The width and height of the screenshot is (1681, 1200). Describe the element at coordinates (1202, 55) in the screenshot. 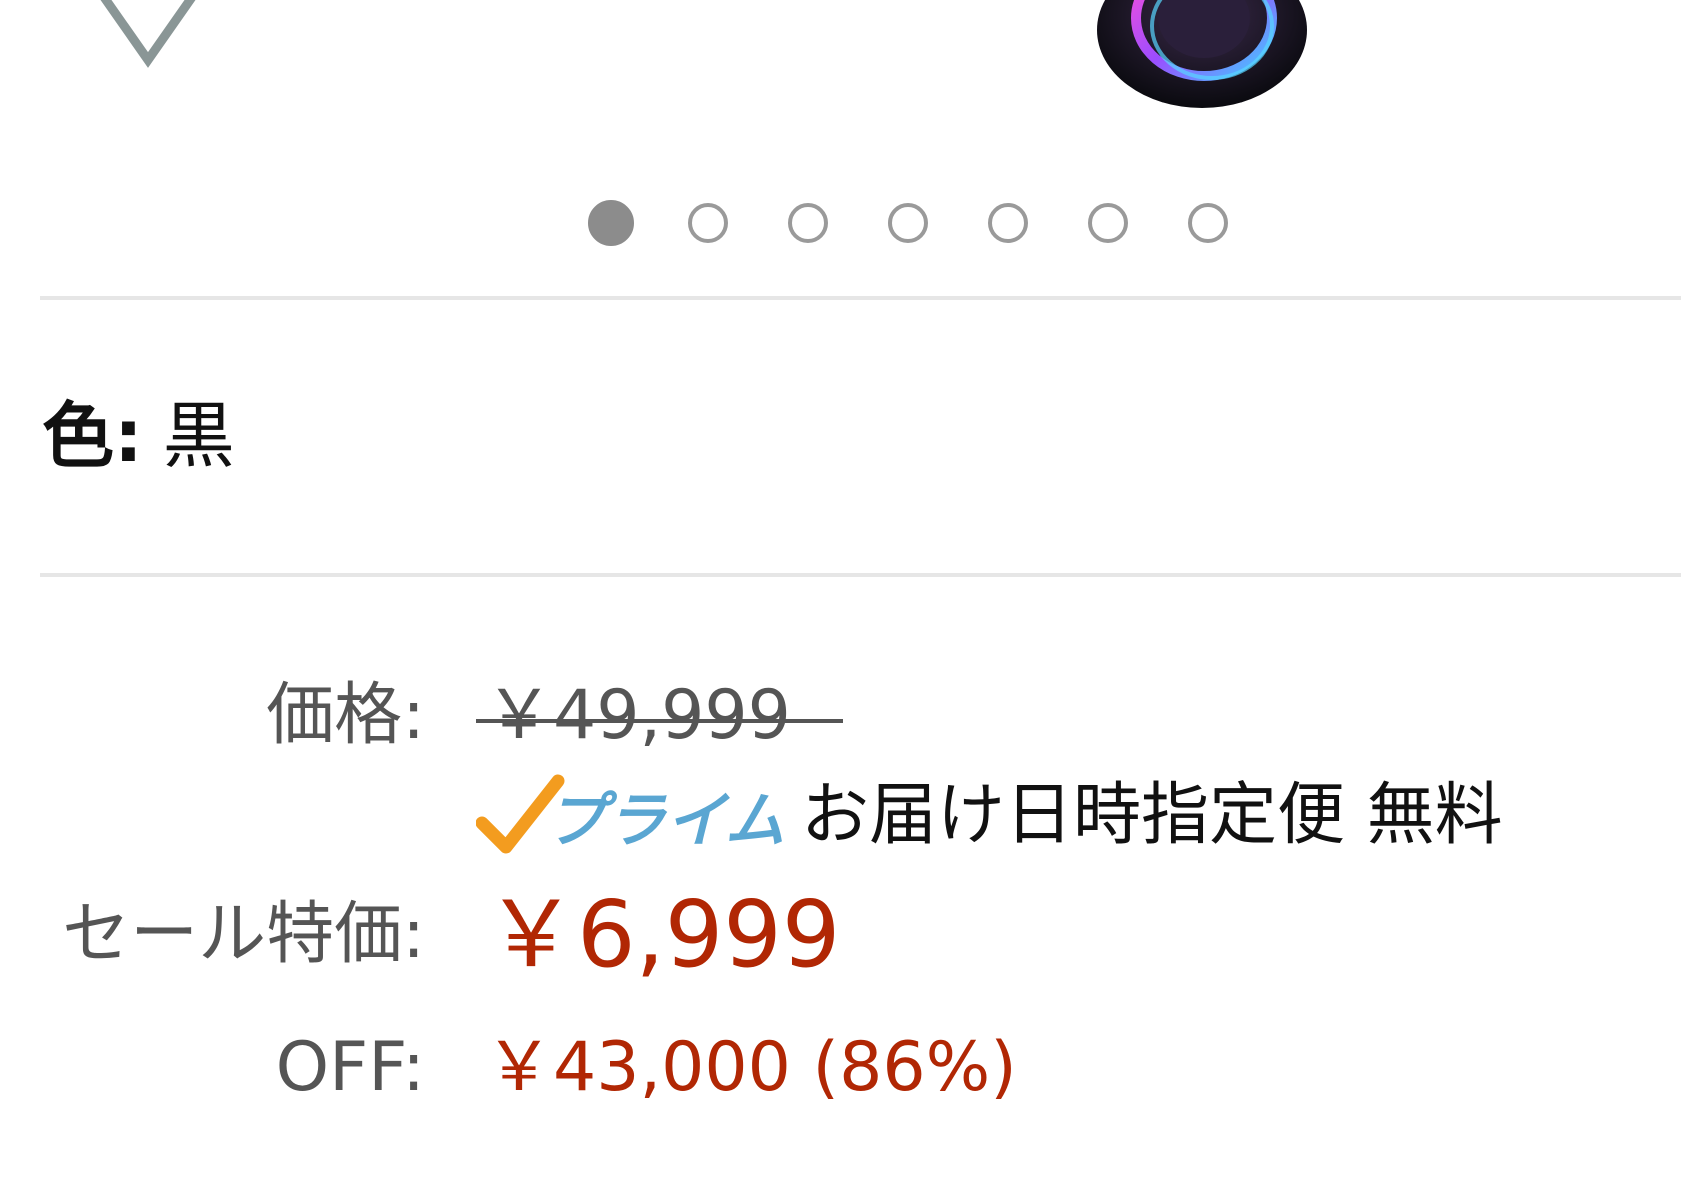

I see `product-image` at that location.